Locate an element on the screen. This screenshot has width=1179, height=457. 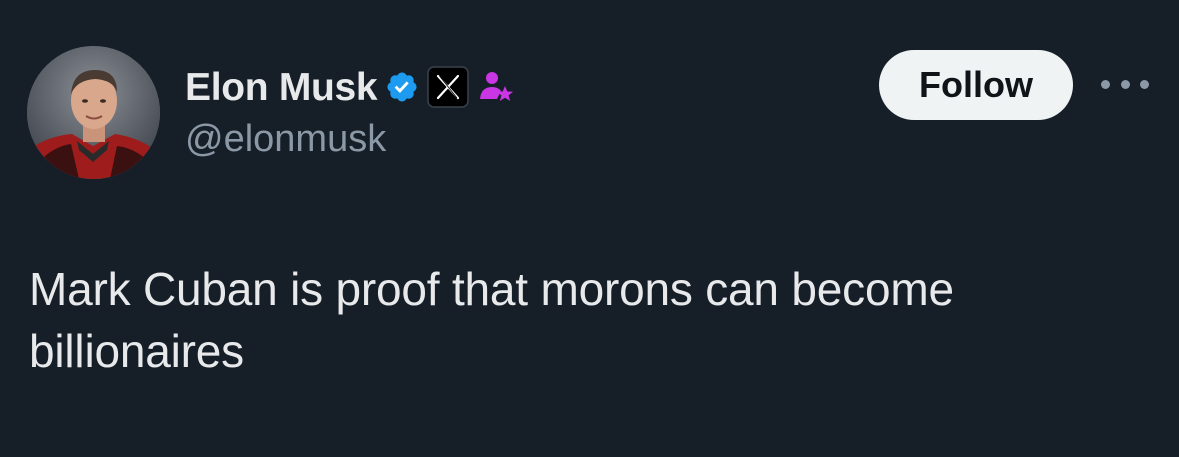
author-name-row: Elon Musk is located at coordinates (351, 87).